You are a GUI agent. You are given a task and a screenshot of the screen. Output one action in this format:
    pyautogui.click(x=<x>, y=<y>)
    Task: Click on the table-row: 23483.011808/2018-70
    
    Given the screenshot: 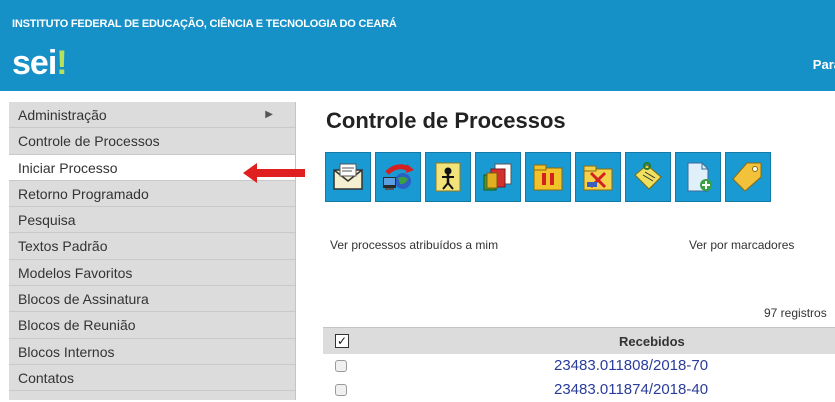 What is the action you would take?
    pyautogui.click(x=579, y=366)
    